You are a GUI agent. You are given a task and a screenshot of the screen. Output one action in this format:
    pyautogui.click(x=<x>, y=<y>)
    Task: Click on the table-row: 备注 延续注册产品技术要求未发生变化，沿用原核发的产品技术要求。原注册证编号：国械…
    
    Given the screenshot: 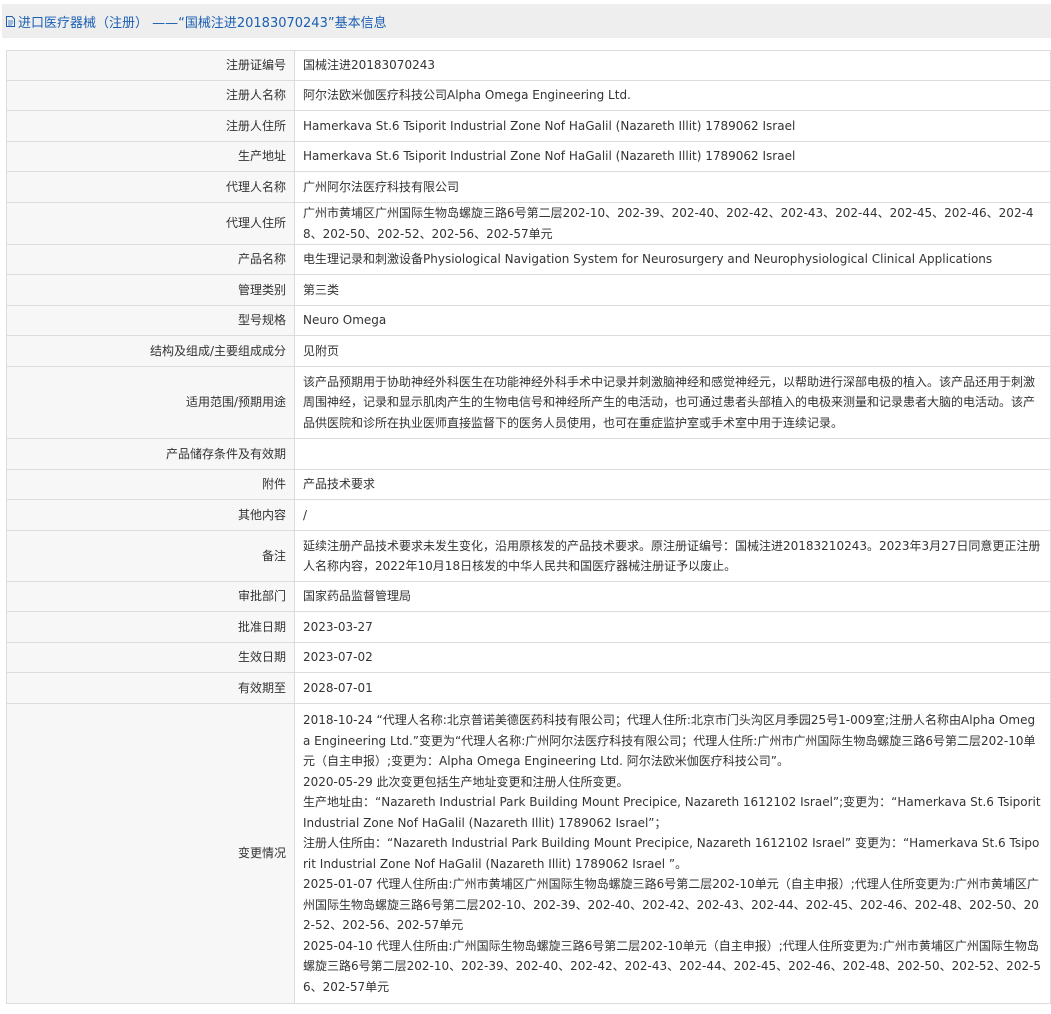 What is the action you would take?
    pyautogui.click(x=528, y=556)
    